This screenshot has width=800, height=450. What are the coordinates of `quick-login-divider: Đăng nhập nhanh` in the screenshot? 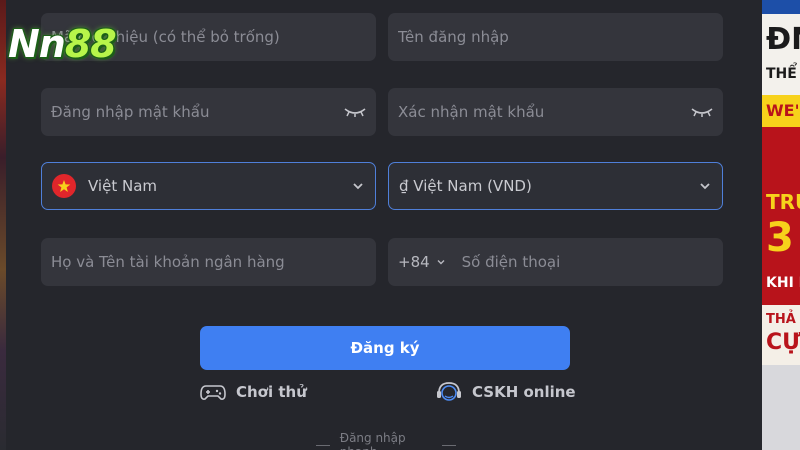 It's located at (386, 440).